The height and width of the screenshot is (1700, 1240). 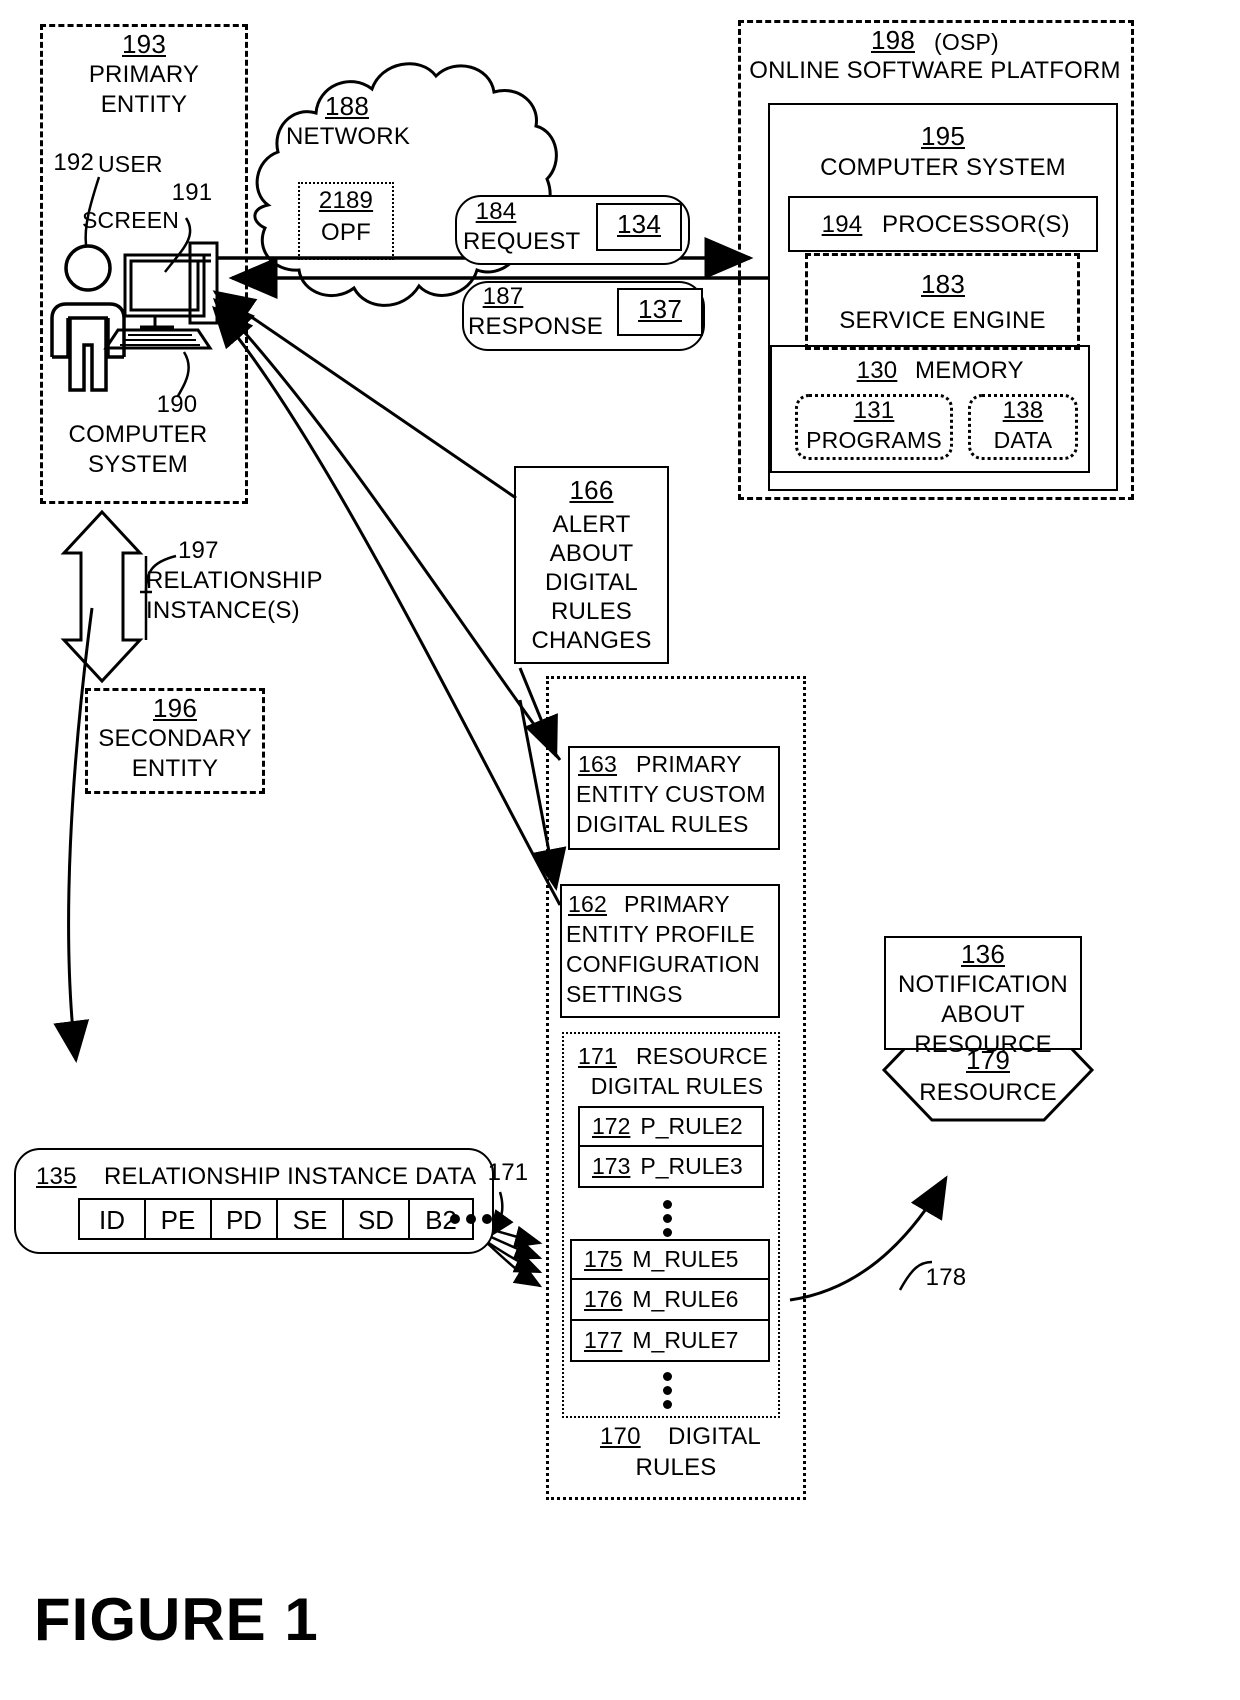 I want to click on memory-label: MEMORY, so click(x=969, y=370).